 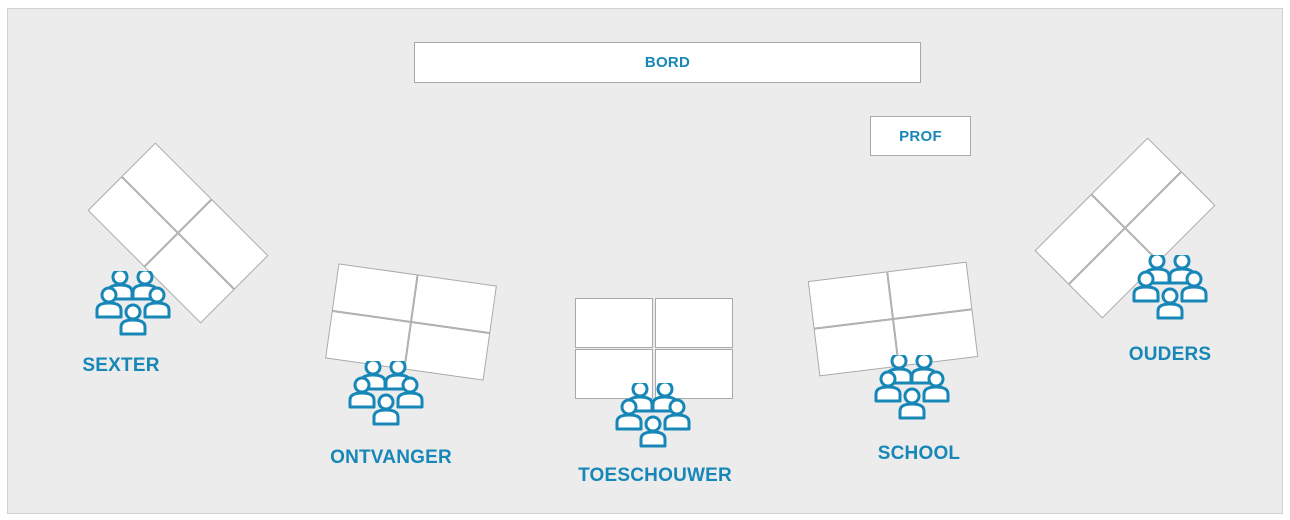 What do you see at coordinates (1170, 354) in the screenshot?
I see `group-label-ouders: OUDERS` at bounding box center [1170, 354].